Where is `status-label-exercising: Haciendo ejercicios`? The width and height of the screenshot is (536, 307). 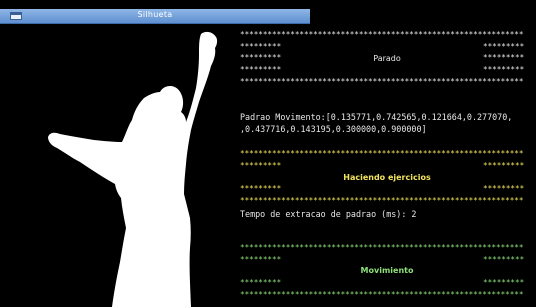 status-label-exercising: Haciendo ejercicios is located at coordinates (387, 177).